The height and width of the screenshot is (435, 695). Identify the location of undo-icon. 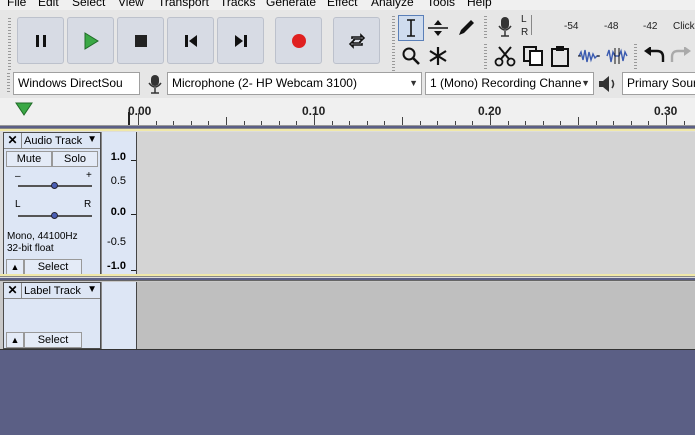
(654, 54).